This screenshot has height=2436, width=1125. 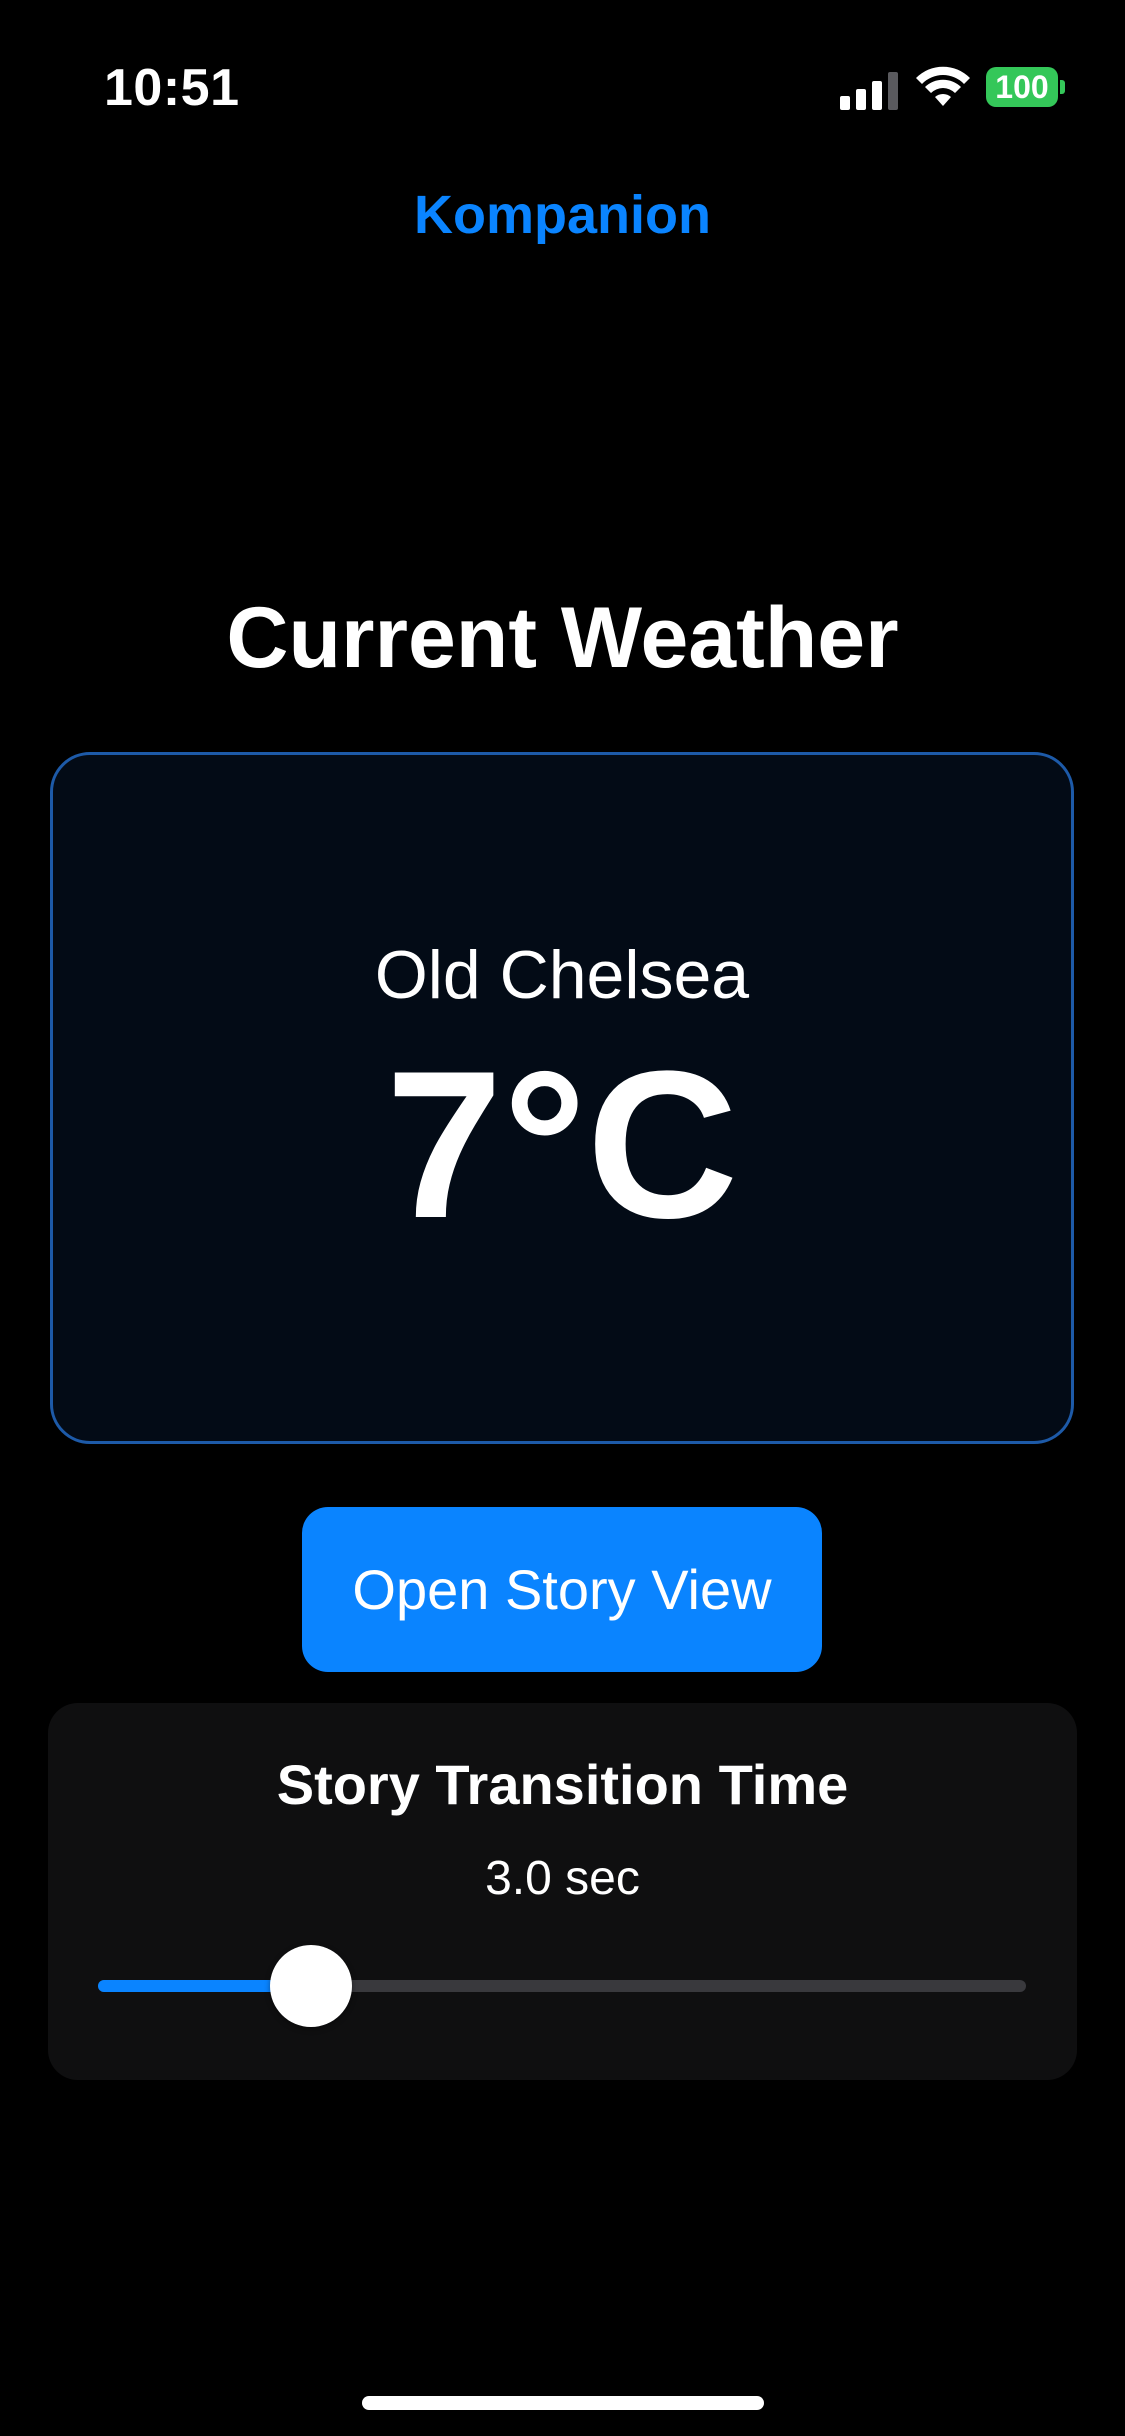 What do you see at coordinates (562, 638) in the screenshot?
I see `page-title: Current Weather` at bounding box center [562, 638].